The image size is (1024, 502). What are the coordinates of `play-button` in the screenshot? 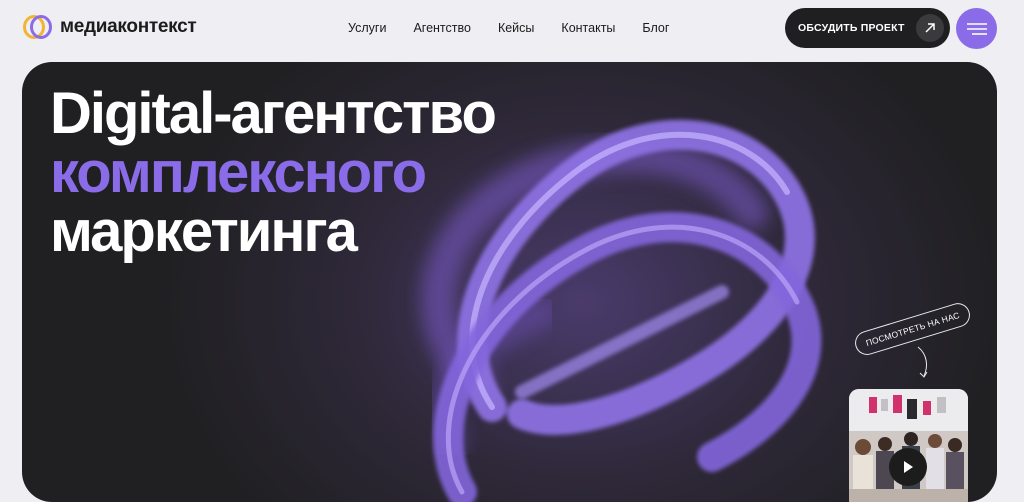 It's located at (908, 467).